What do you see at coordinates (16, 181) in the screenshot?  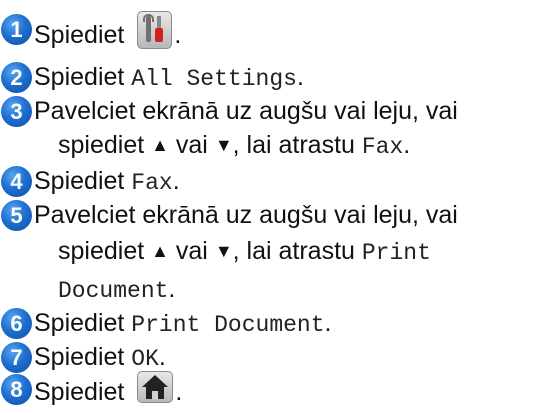 I see `step-number-badge: 4` at bounding box center [16, 181].